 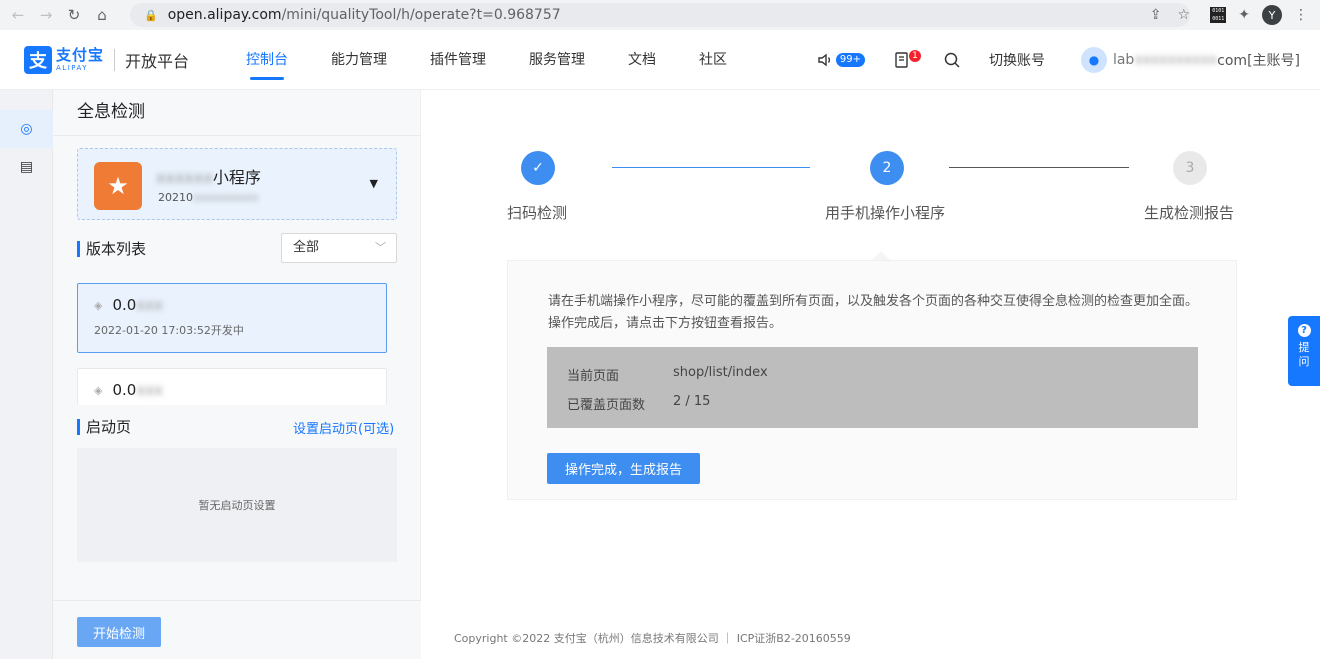 What do you see at coordinates (1272, 15) in the screenshot?
I see `profile-avatar: Y` at bounding box center [1272, 15].